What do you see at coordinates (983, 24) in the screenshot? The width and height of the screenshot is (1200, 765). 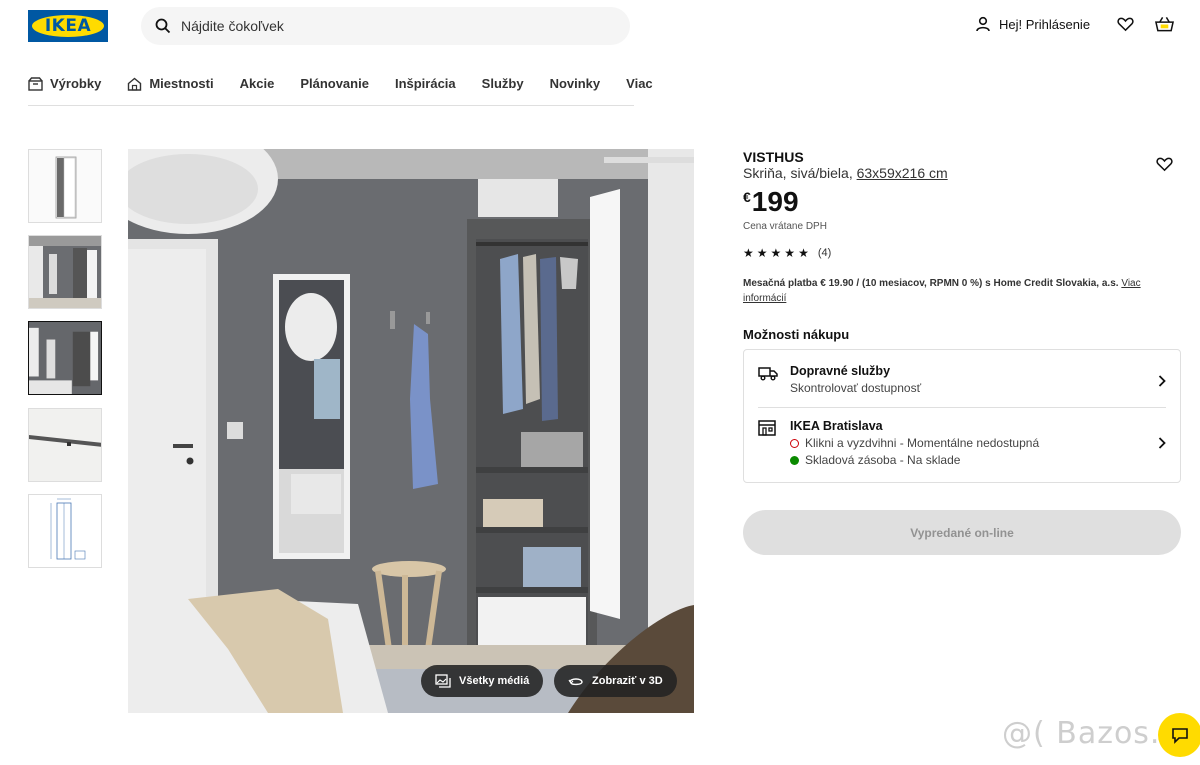 I see `user-icon` at bounding box center [983, 24].